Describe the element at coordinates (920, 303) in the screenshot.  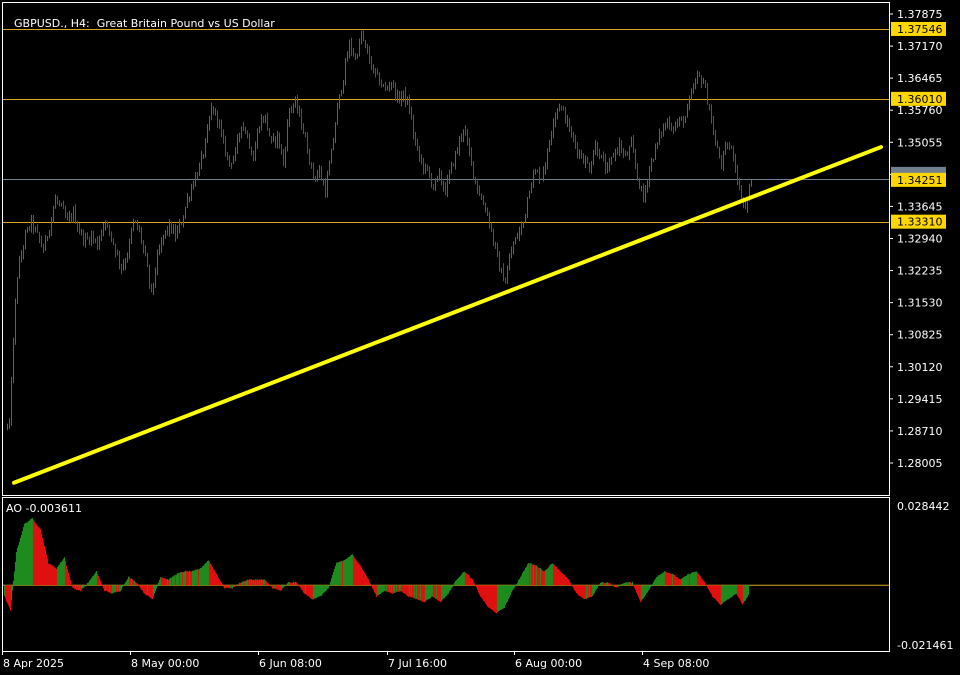
I see `price-tick-label: 1.31530` at that location.